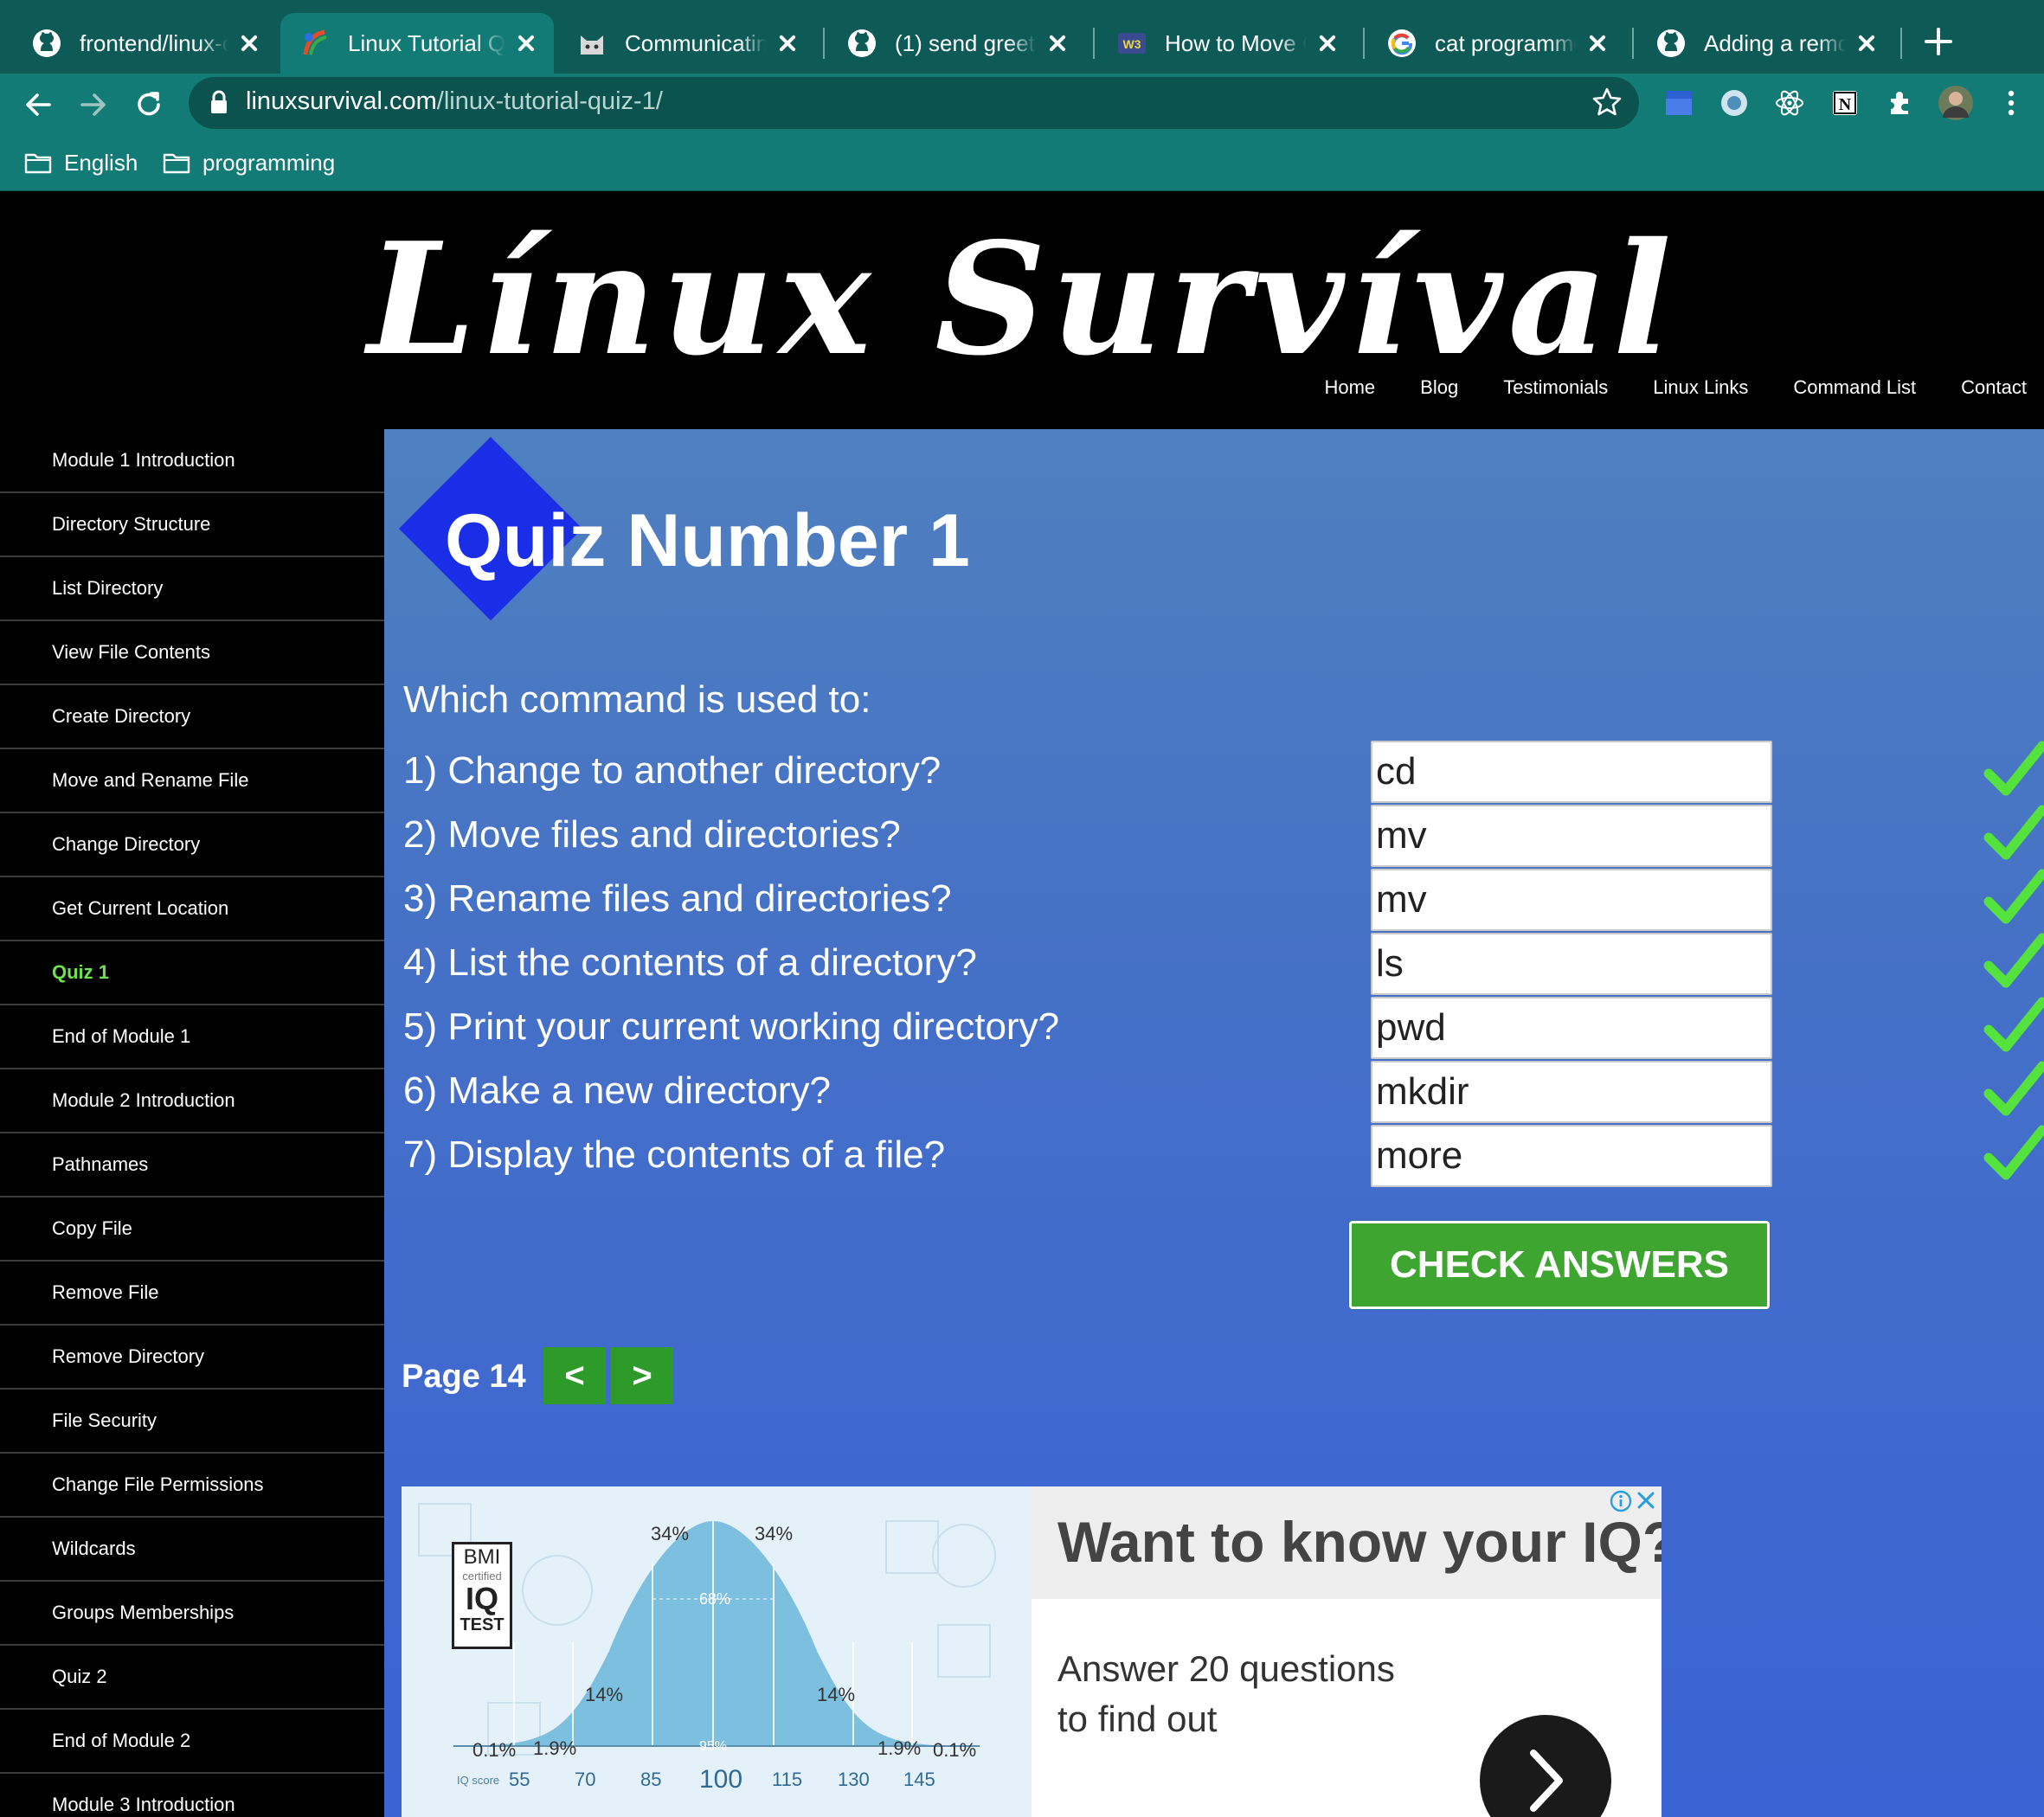 The width and height of the screenshot is (2044, 1817). What do you see at coordinates (38, 163) in the screenshot?
I see `folder-icon` at bounding box center [38, 163].